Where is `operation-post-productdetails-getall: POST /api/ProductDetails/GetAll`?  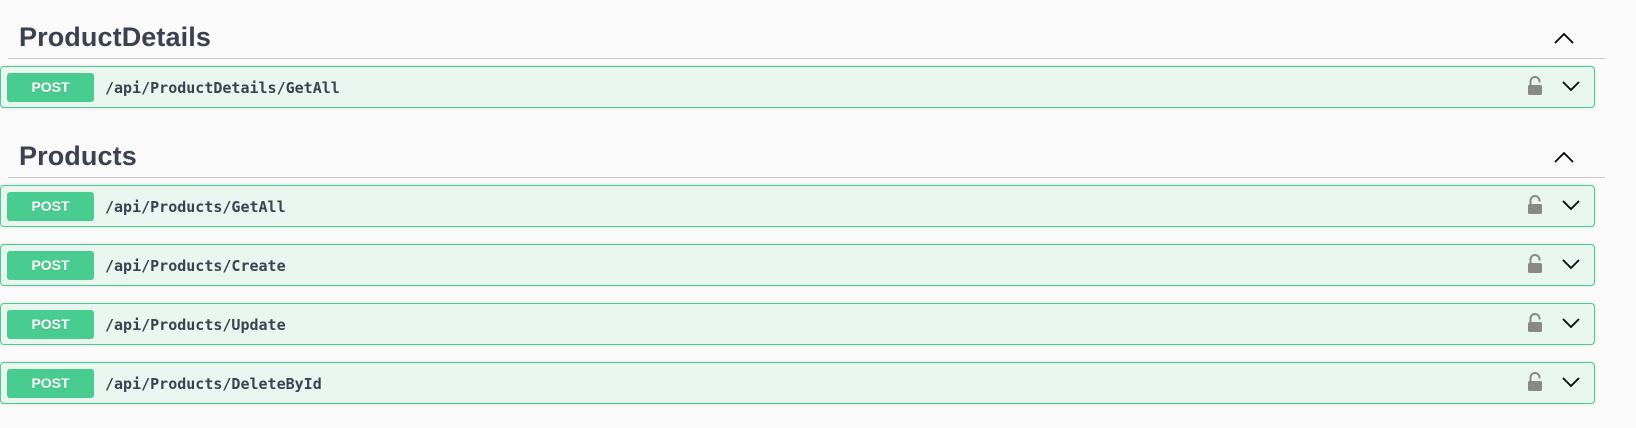 operation-post-productdetails-getall: POST /api/ProductDetails/GetAll is located at coordinates (797, 87).